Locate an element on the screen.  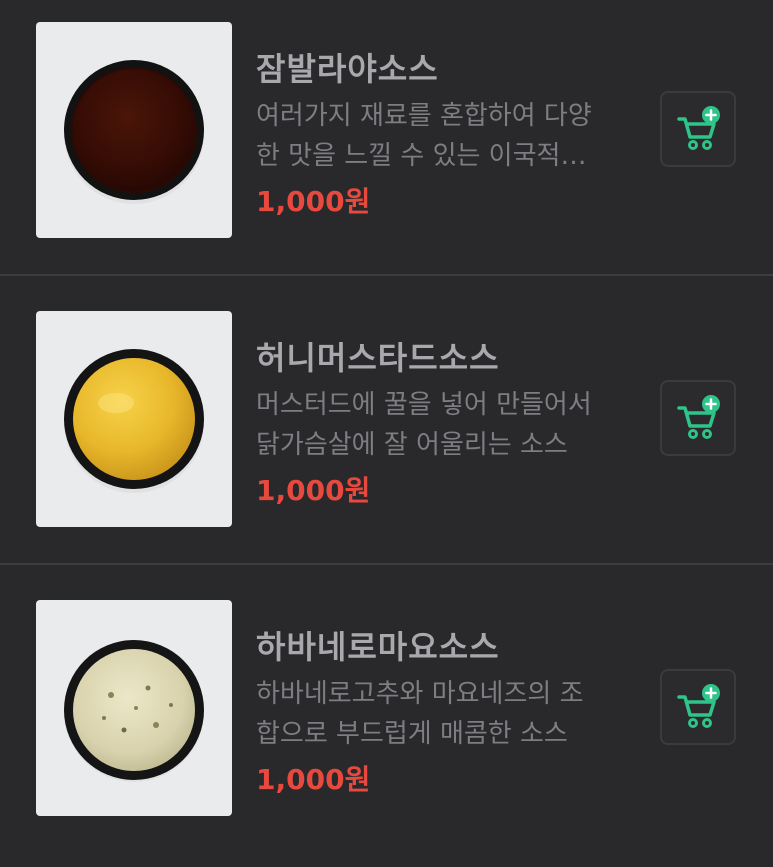
product-image-habanero-mayo-sauce is located at coordinates (134, 708).